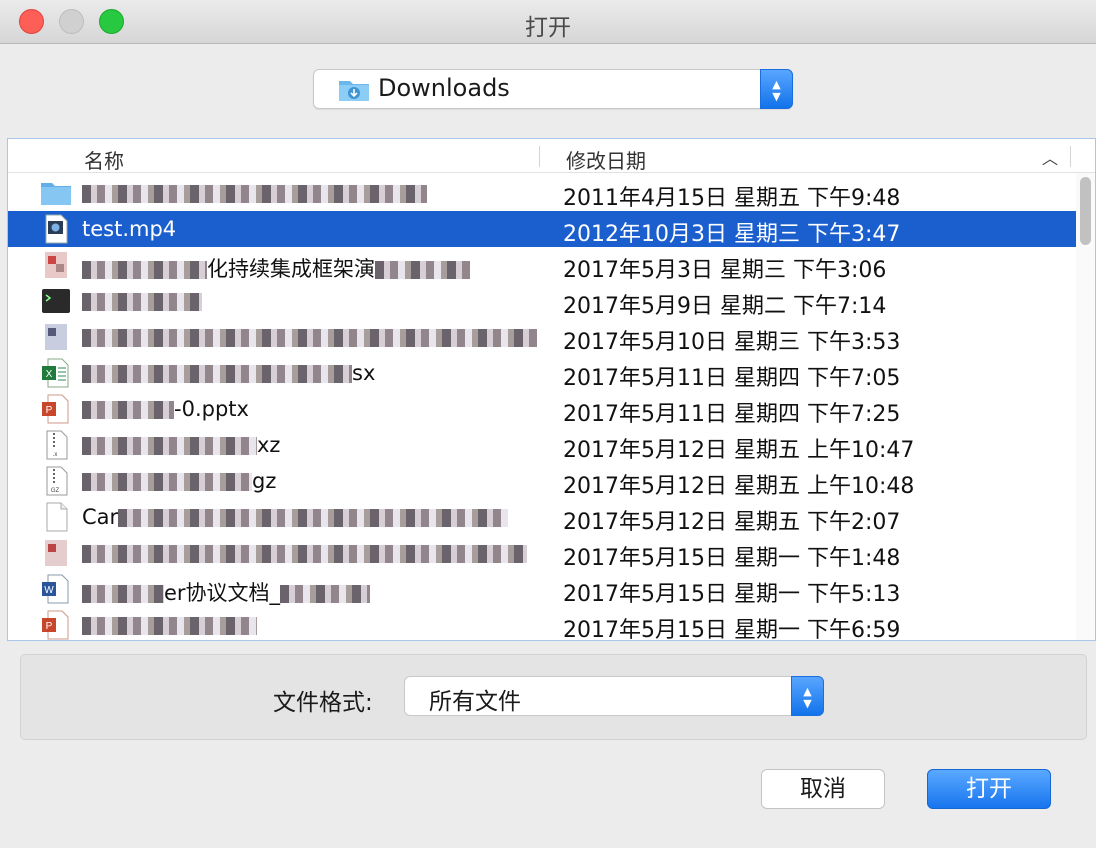  Describe the element at coordinates (732, 198) in the screenshot. I see `file-date: 2011年4月15日 星期五 下午9:48` at that location.